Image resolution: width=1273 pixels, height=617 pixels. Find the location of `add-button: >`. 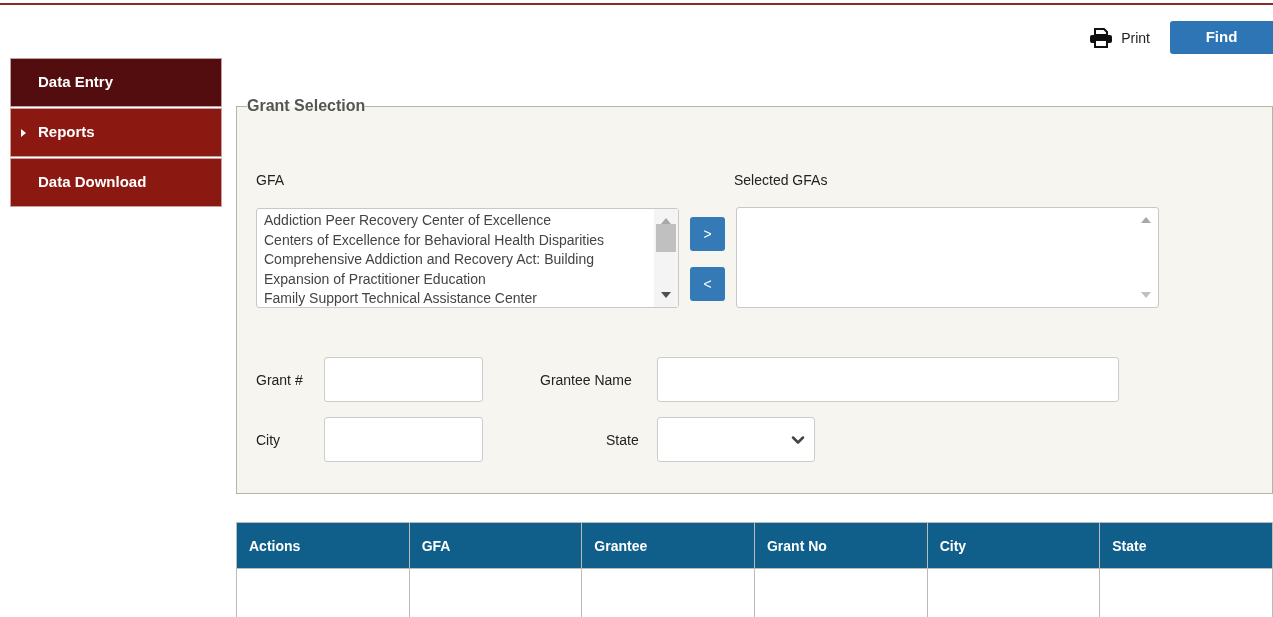

add-button: > is located at coordinates (707, 234).